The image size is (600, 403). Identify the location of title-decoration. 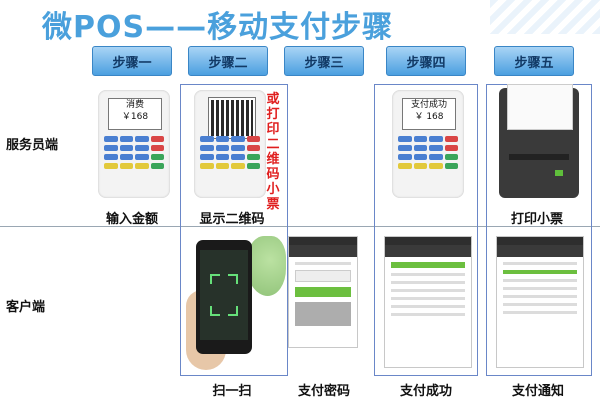
(545, 17).